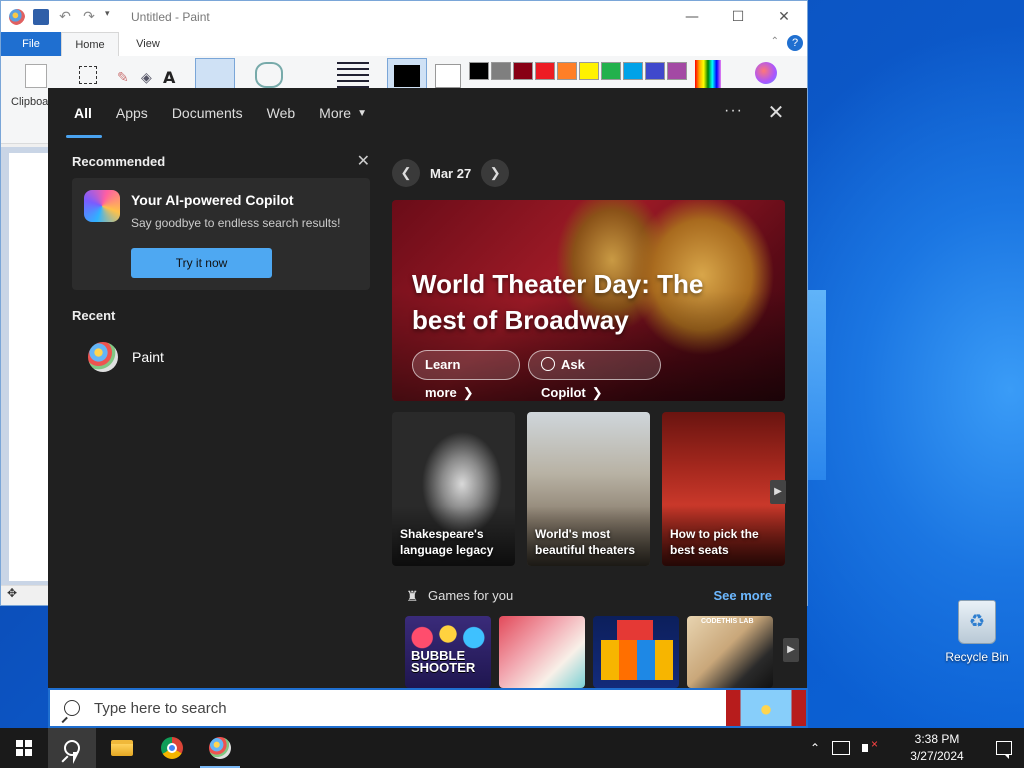 Image resolution: width=1024 pixels, height=768 pixels. What do you see at coordinates (742, 595) in the screenshot?
I see `see-more-link: See more` at bounding box center [742, 595].